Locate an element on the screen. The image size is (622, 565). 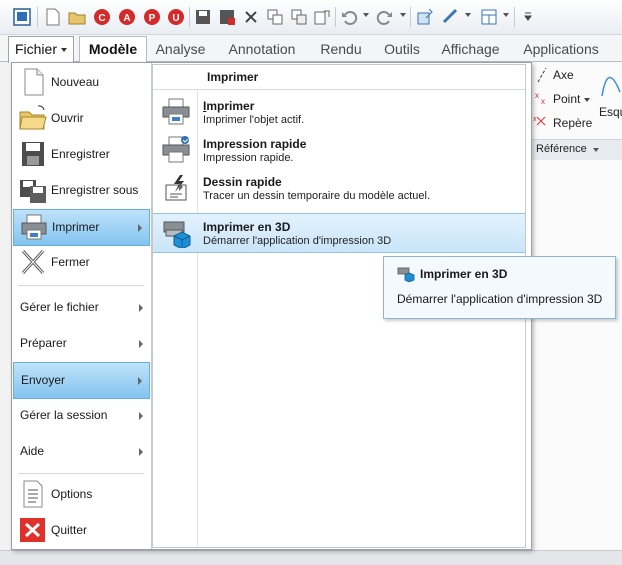
menu-item-nouveau: Nouveau is located at coordinates (81, 82).